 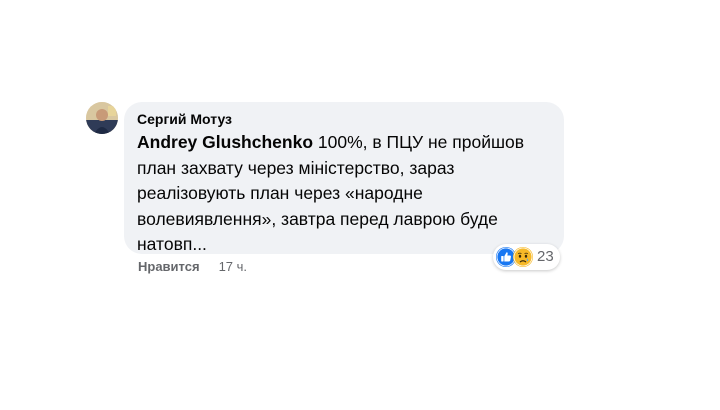 I want to click on timestamp-link: 17 ч., so click(x=233, y=266).